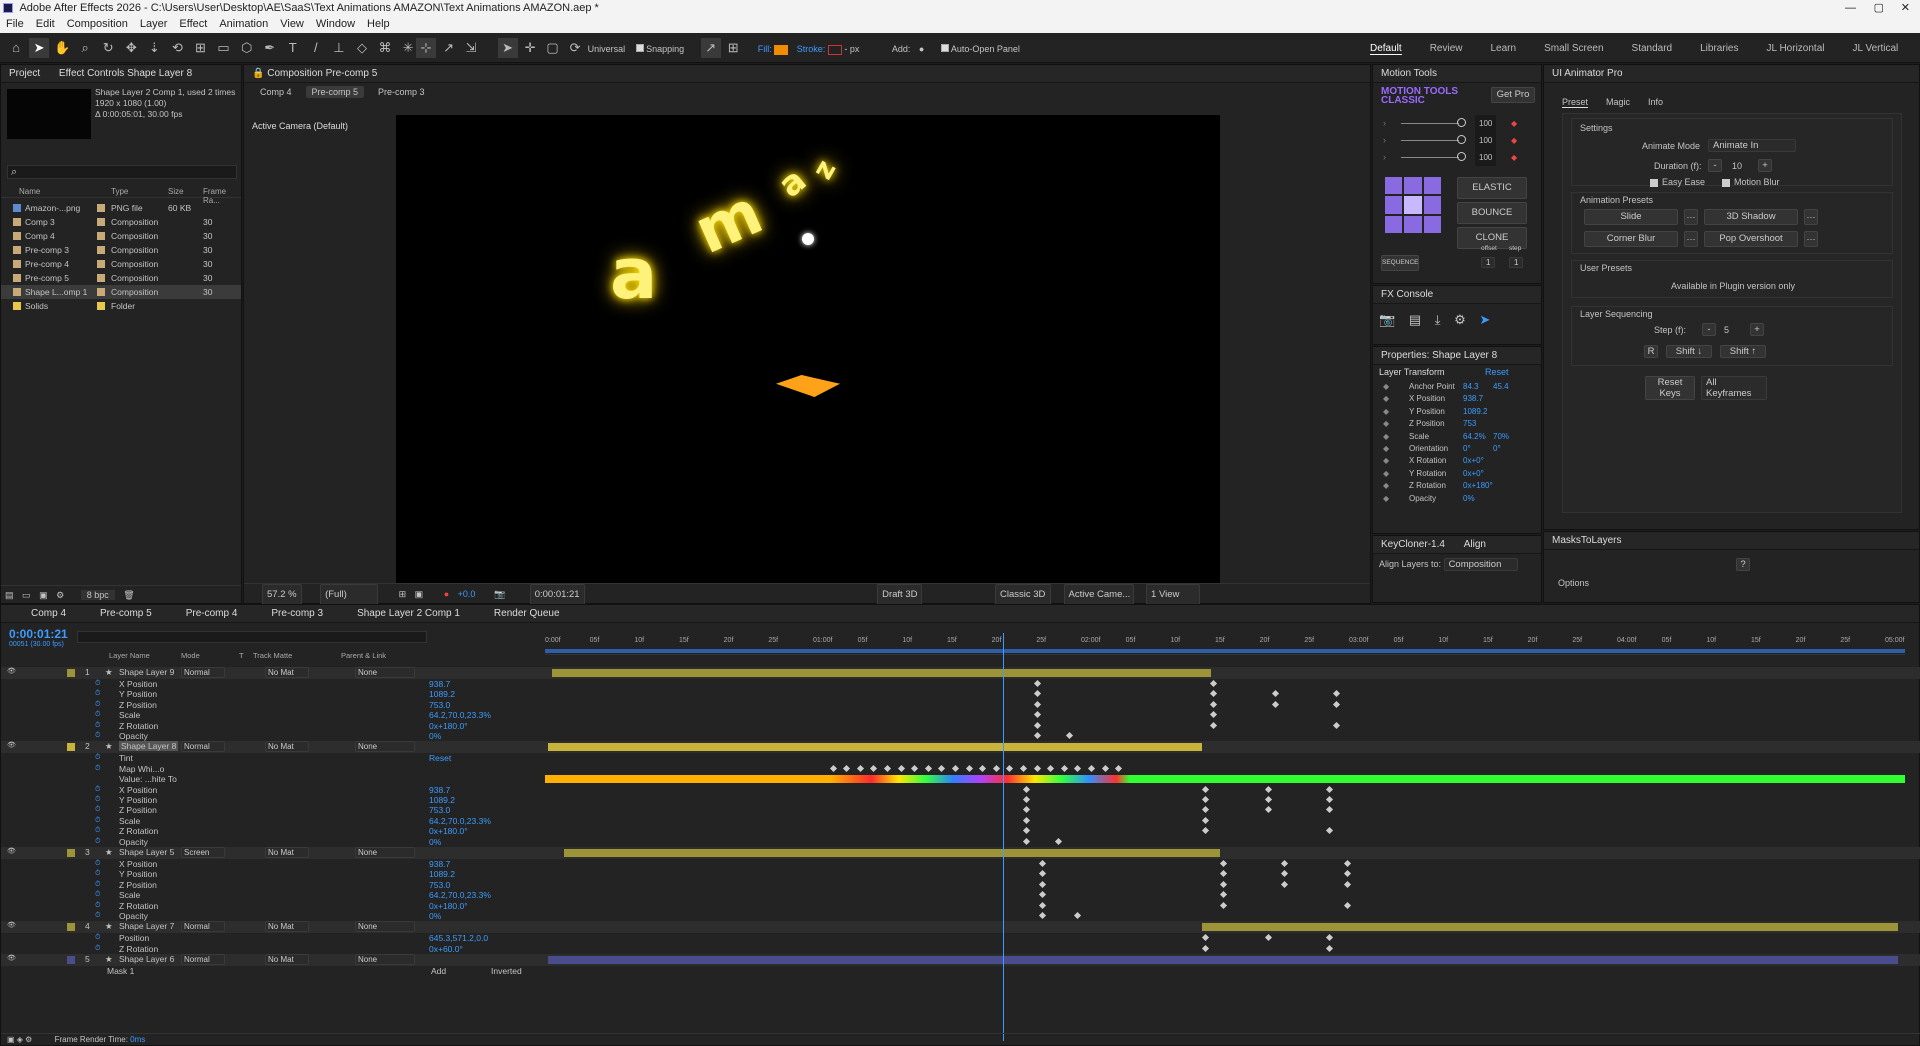 The image size is (1920, 1046). What do you see at coordinates (16, 48) in the screenshot?
I see `home-icon: ⌂` at bounding box center [16, 48].